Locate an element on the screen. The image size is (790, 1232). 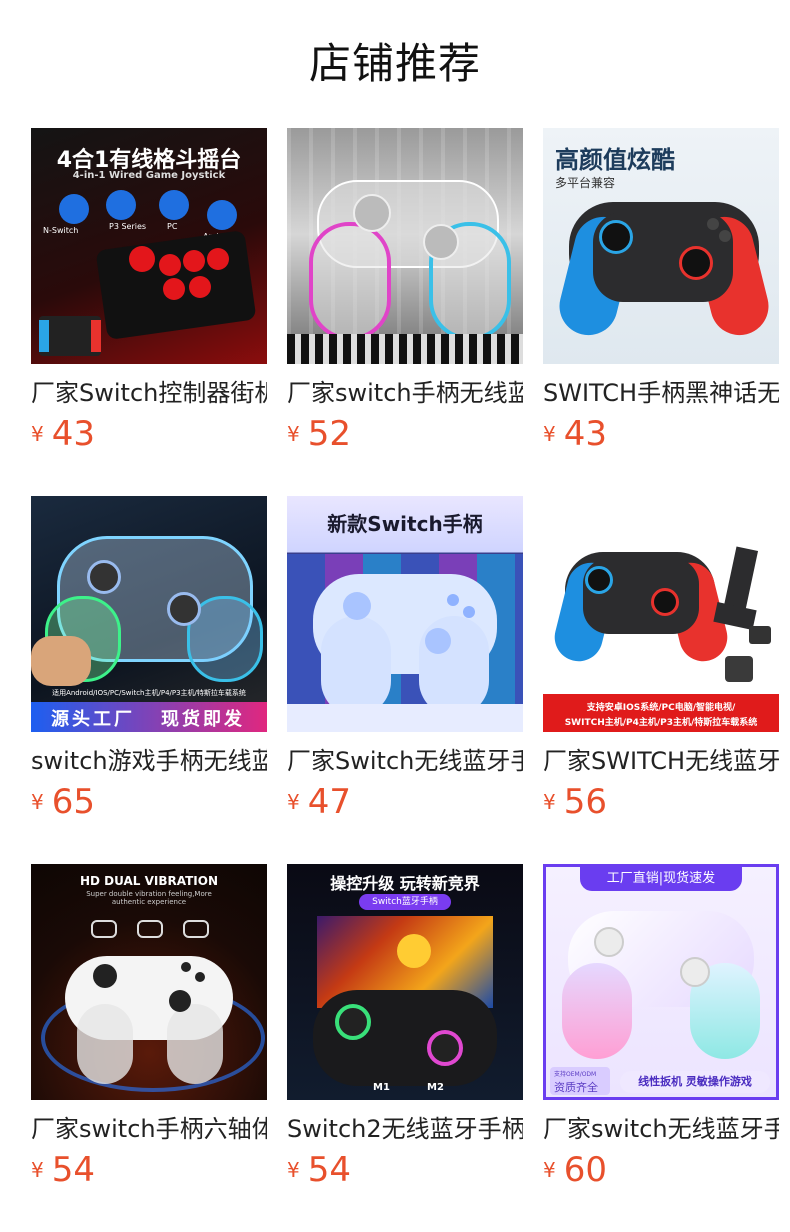
product-card: 厂家switch手柄无线蓝牙 ¥52 is located at coordinates (405, 291).